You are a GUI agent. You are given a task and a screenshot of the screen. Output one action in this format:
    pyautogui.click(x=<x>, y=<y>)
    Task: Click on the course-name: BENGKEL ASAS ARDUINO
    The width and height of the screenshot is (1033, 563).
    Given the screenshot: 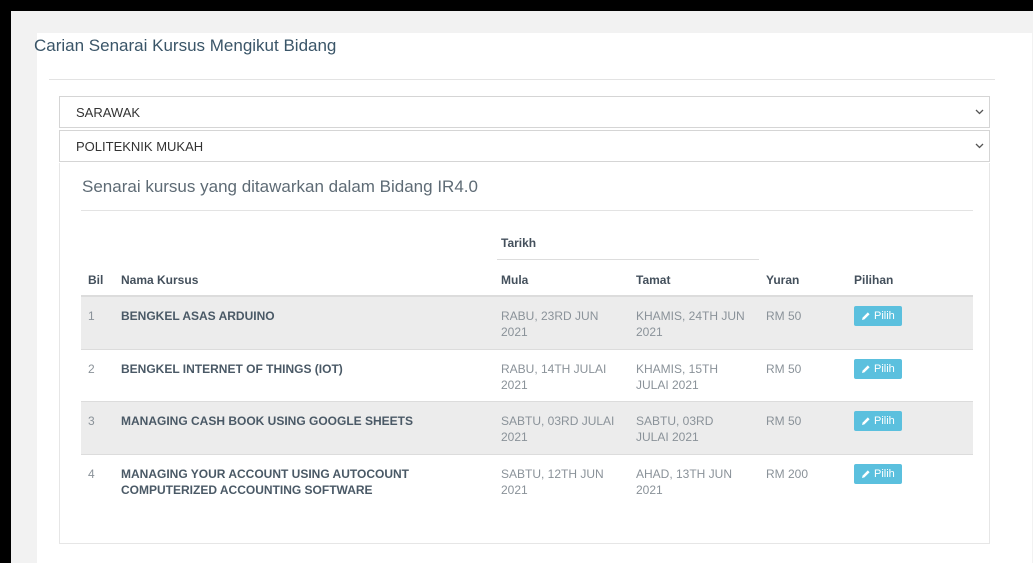 What is the action you would take?
    pyautogui.click(x=198, y=316)
    